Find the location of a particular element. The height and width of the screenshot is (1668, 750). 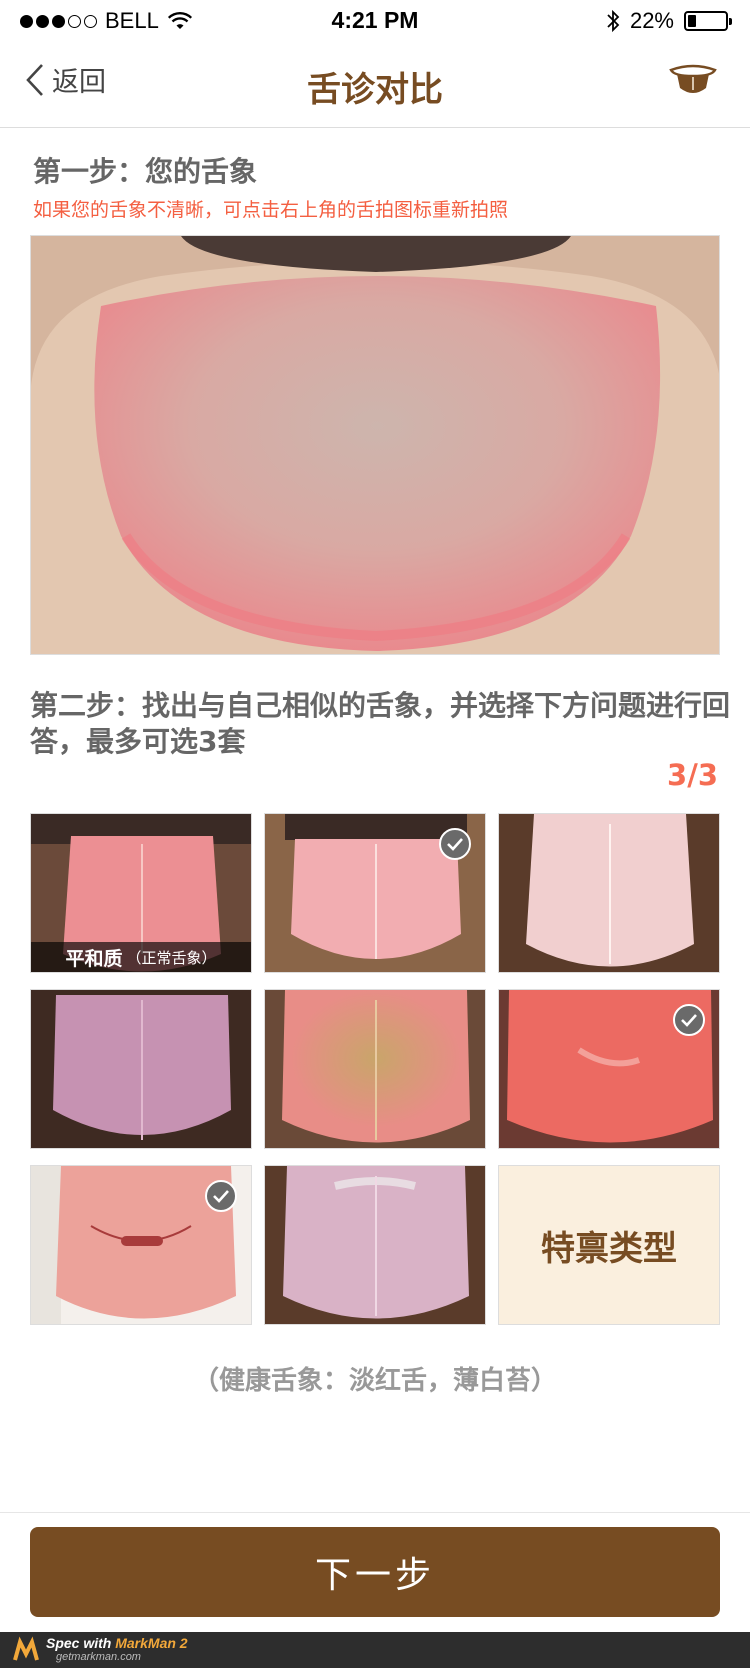

bottom-bar: 下一步 is located at coordinates (375, 1572).